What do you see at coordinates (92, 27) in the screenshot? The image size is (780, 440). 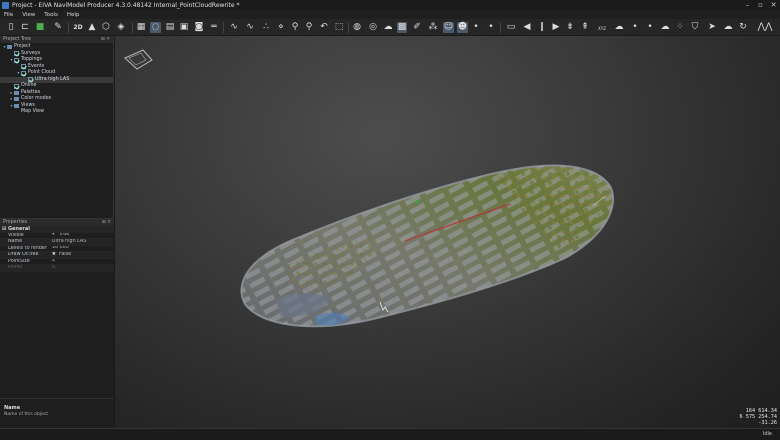 I see `north-arrow-icon: ▲` at bounding box center [92, 27].